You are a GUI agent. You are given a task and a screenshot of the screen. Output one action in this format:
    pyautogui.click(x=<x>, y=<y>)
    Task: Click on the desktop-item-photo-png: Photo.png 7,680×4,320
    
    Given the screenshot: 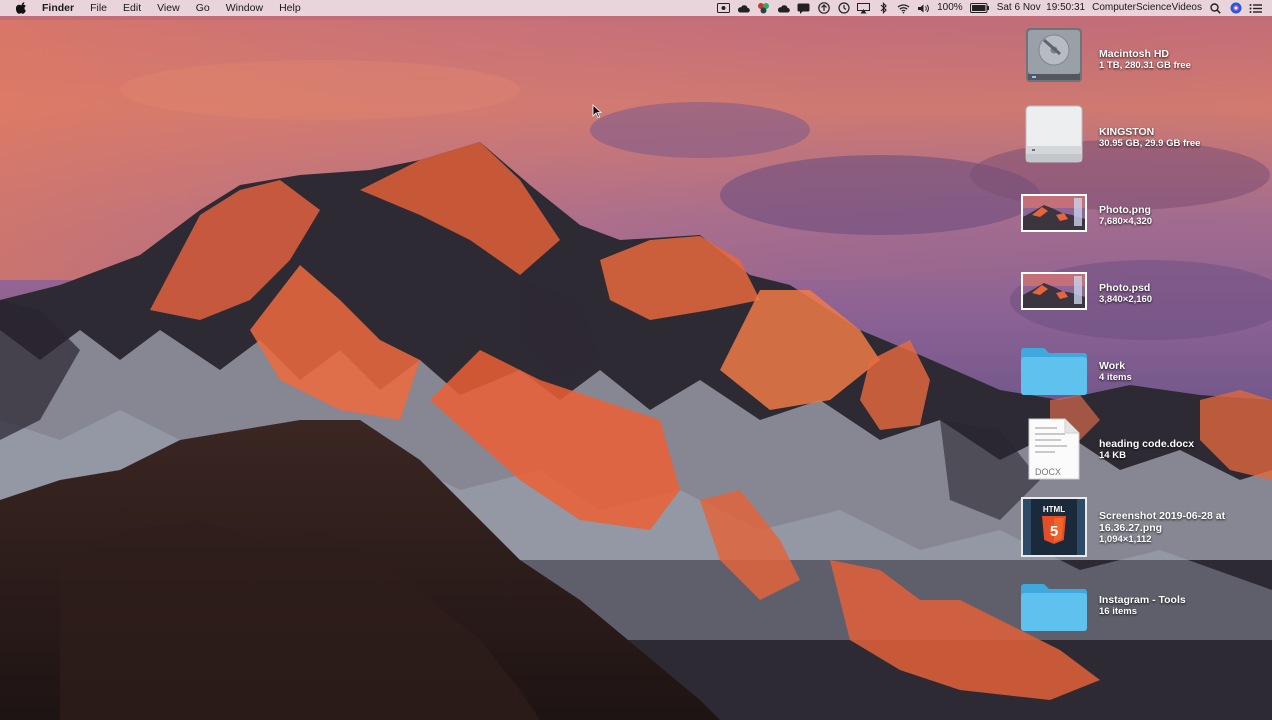 What is the action you would take?
    pyautogui.click(x=1143, y=215)
    